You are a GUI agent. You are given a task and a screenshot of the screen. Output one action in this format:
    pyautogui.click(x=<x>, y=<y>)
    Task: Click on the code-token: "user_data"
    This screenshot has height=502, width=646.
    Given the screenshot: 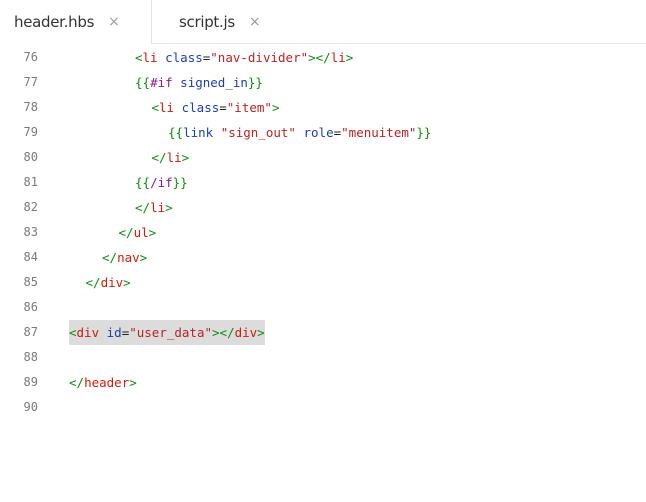 What is the action you would take?
    pyautogui.click(x=171, y=332)
    